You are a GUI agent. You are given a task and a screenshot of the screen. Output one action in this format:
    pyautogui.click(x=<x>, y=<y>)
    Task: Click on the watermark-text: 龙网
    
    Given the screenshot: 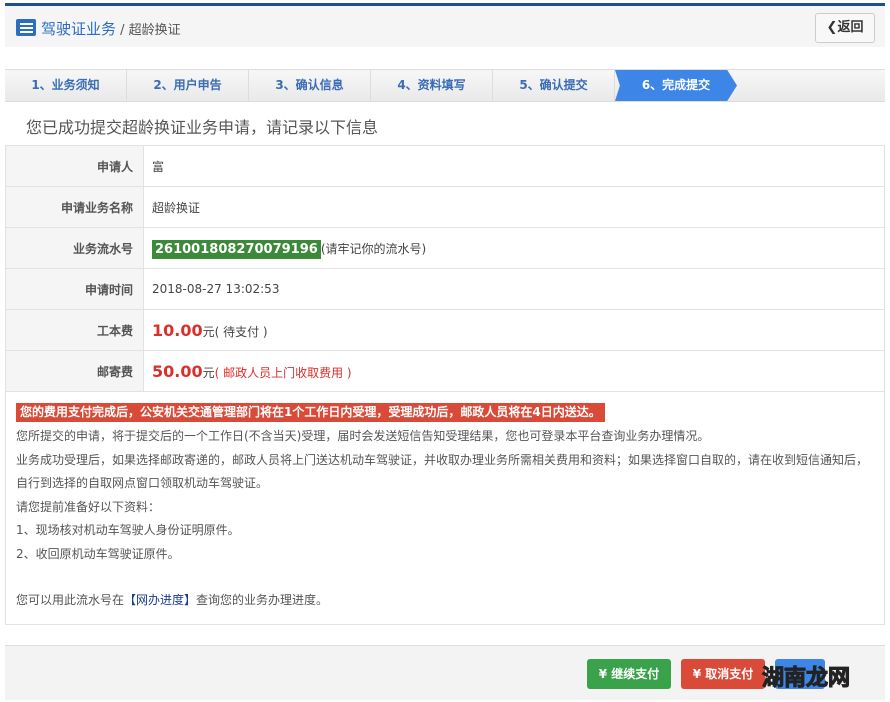 What is the action you would take?
    pyautogui.click(x=828, y=679)
    